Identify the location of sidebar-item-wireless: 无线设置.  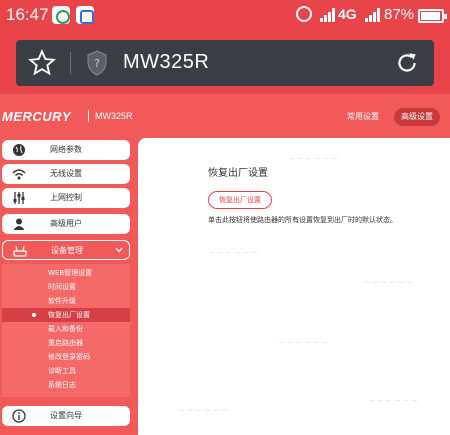
(66, 174).